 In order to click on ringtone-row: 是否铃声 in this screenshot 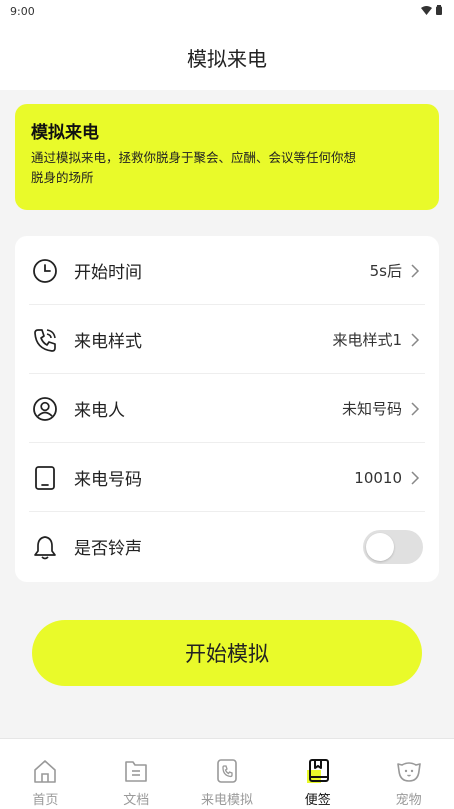, I will do `click(227, 546)`.